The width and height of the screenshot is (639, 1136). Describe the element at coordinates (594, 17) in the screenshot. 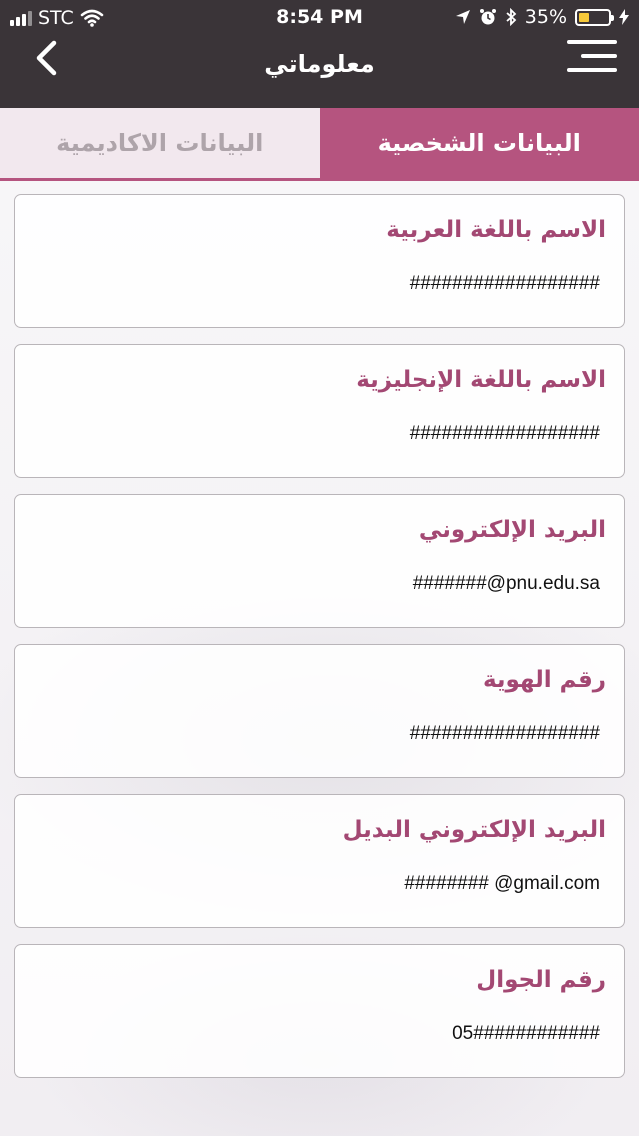

I see `battery-icon` at that location.